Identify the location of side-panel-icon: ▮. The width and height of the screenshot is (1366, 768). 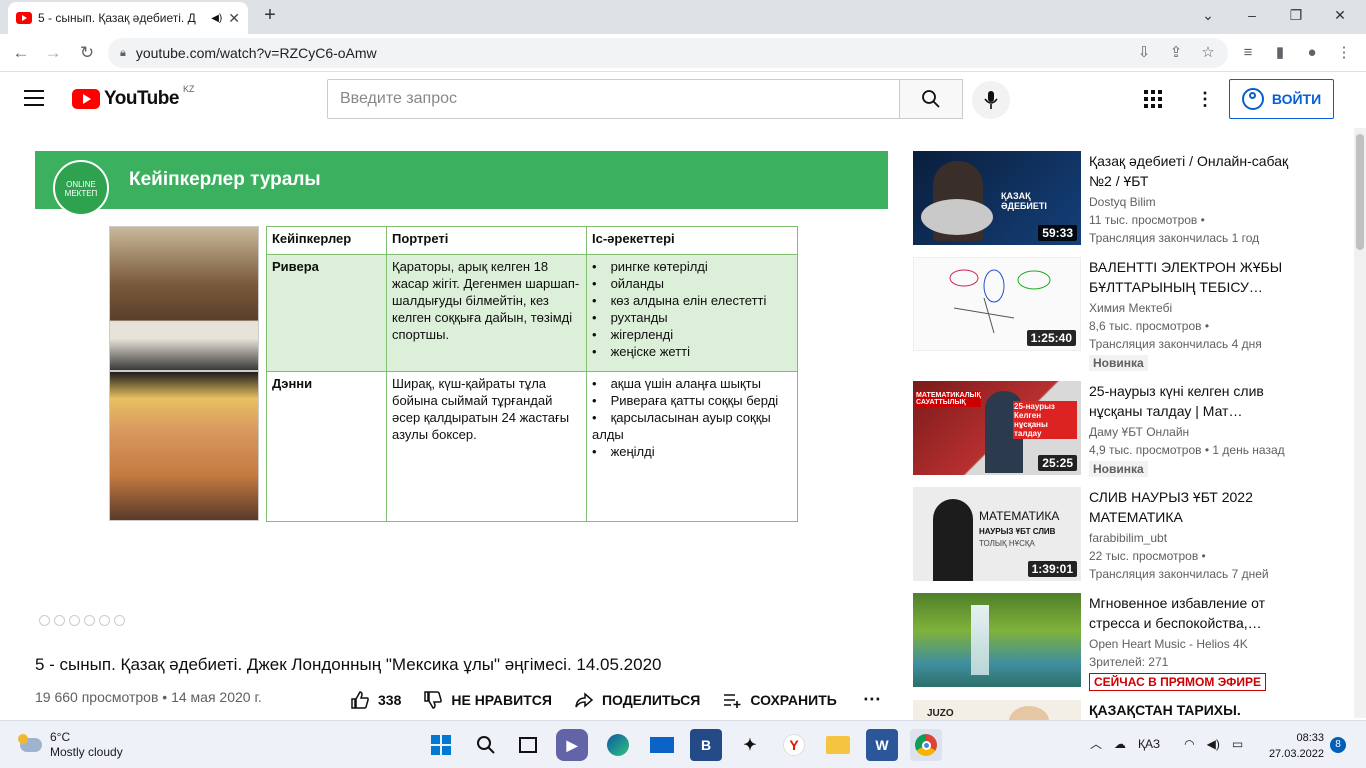
(1280, 53).